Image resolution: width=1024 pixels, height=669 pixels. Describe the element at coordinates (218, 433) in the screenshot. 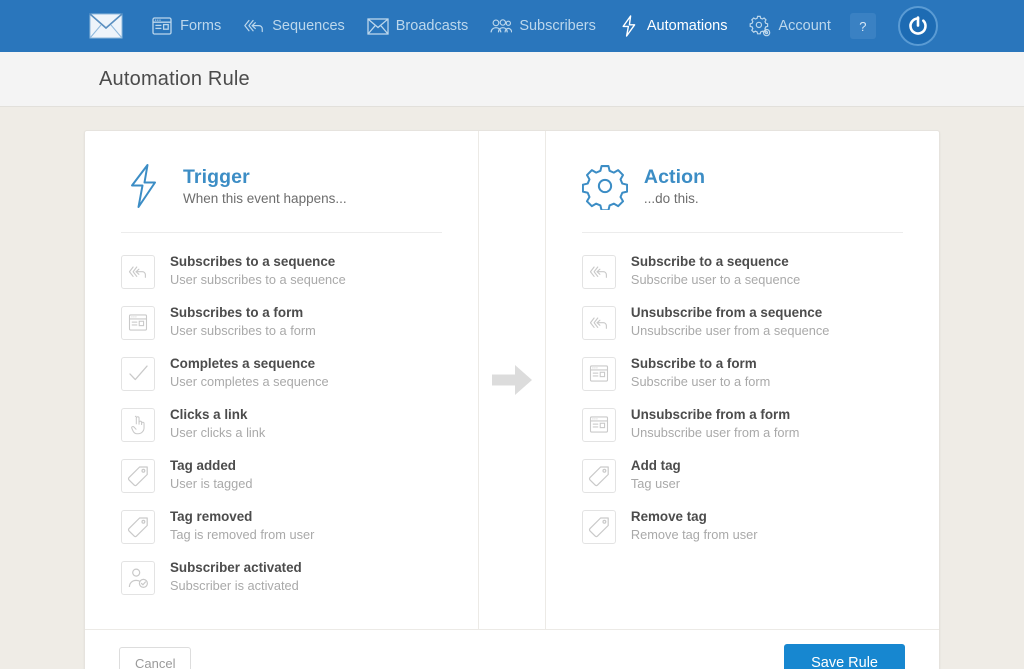

I see `option-subtitle: User clicks a link` at that location.